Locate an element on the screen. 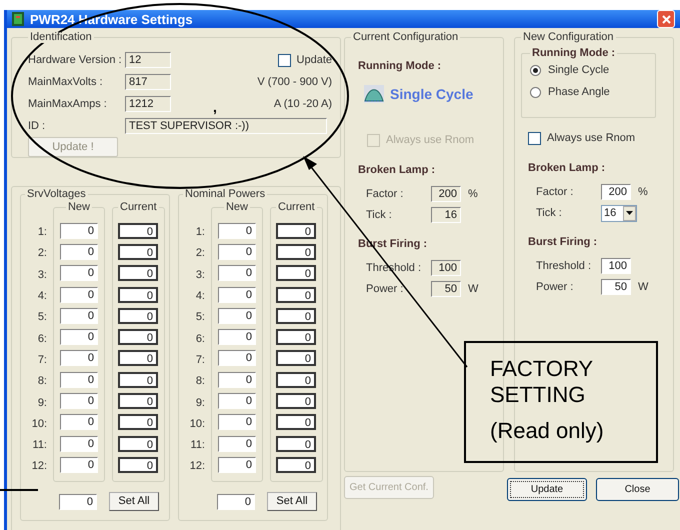 The image size is (680, 530). tick-dropdown: 16 is located at coordinates (619, 213).